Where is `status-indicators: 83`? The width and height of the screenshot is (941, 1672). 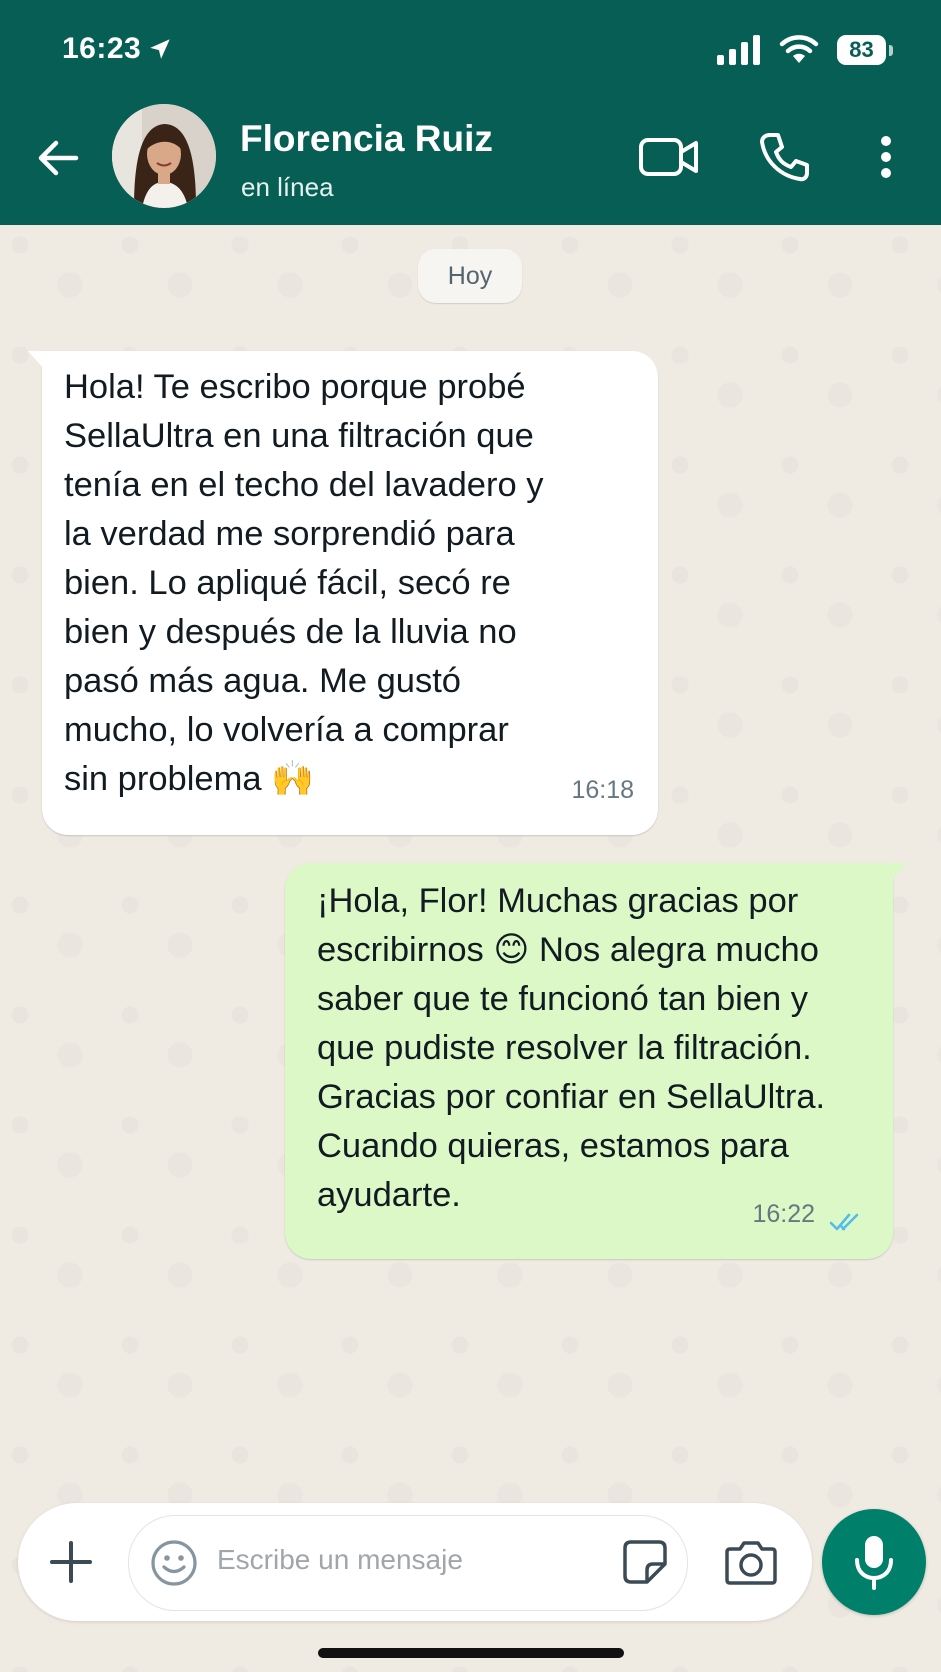
status-indicators: 83 is located at coordinates (805, 50).